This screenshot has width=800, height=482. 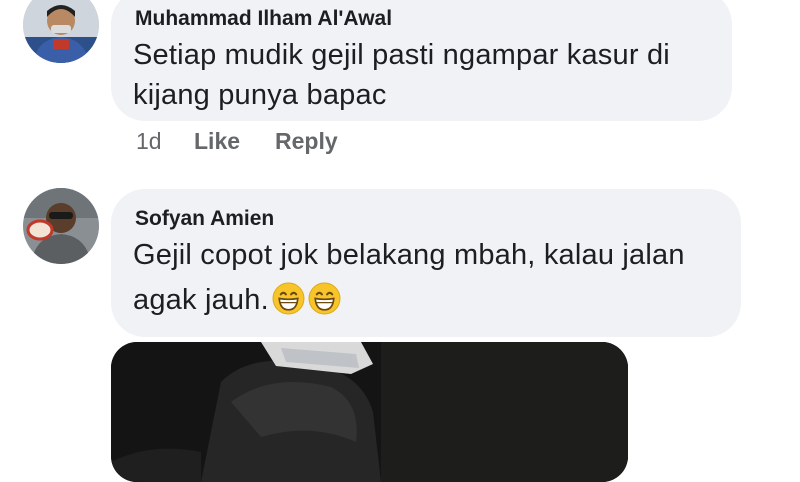 I want to click on comment-author: Sofyan Amien, so click(x=204, y=219).